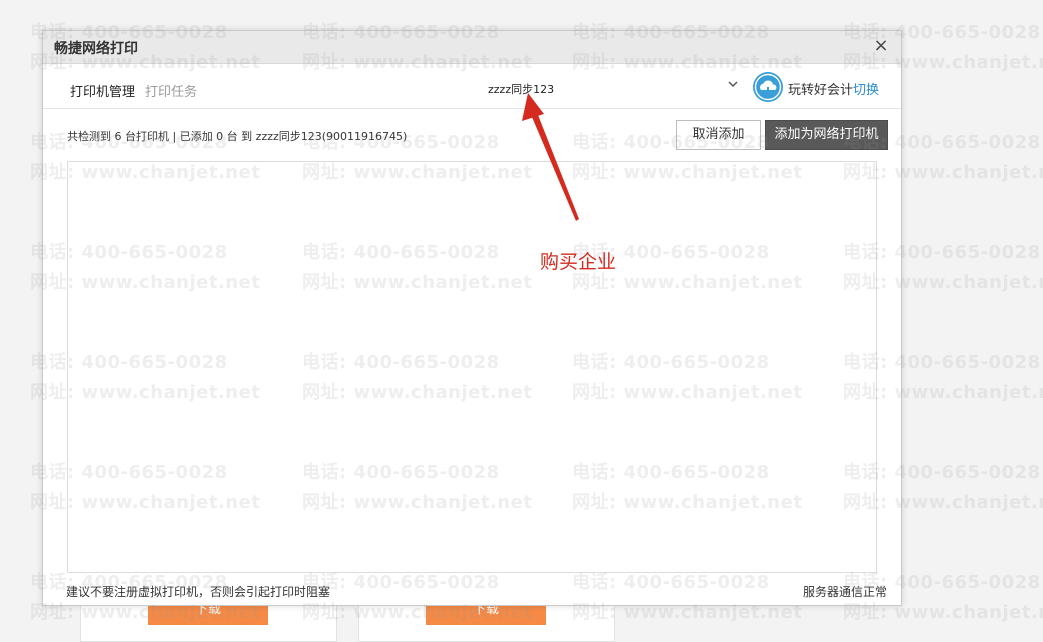 The height and width of the screenshot is (642, 1043). Describe the element at coordinates (472, 47) in the screenshot. I see `dialog-titlebar: 畅捷网络打印 ×` at that location.